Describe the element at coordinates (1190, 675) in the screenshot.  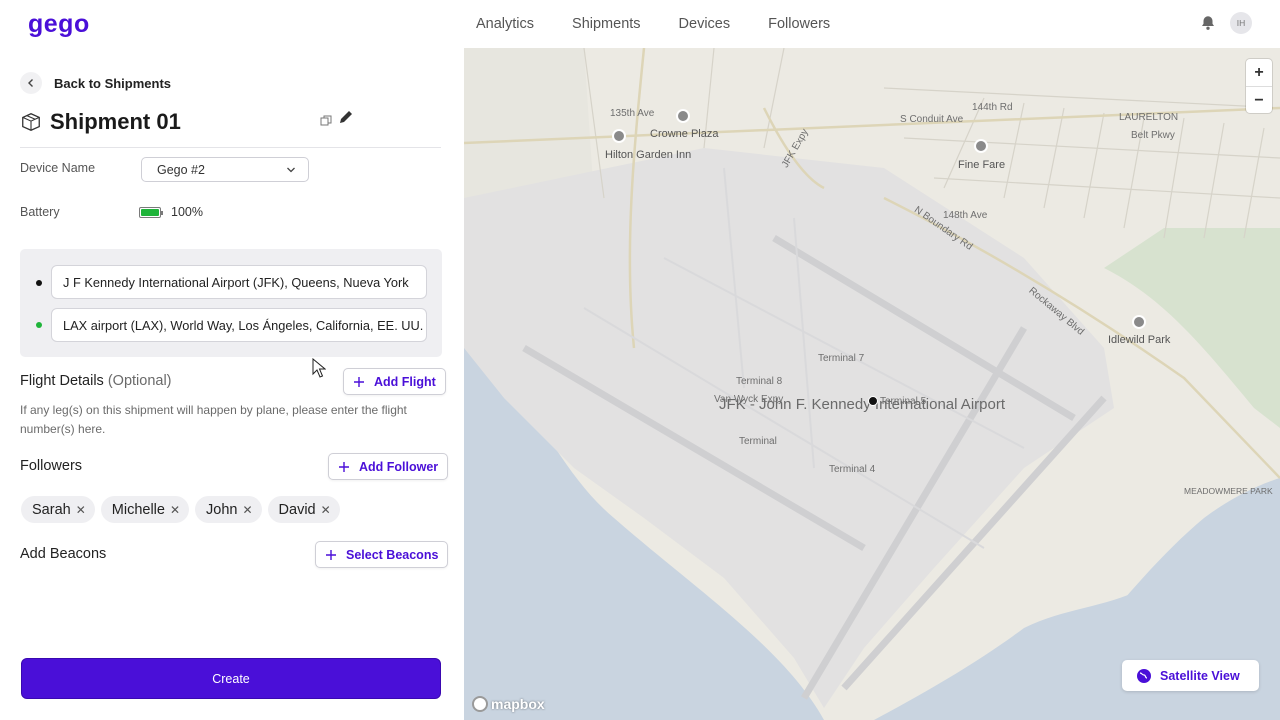
I see `satellite-view-button: Satellite View` at that location.